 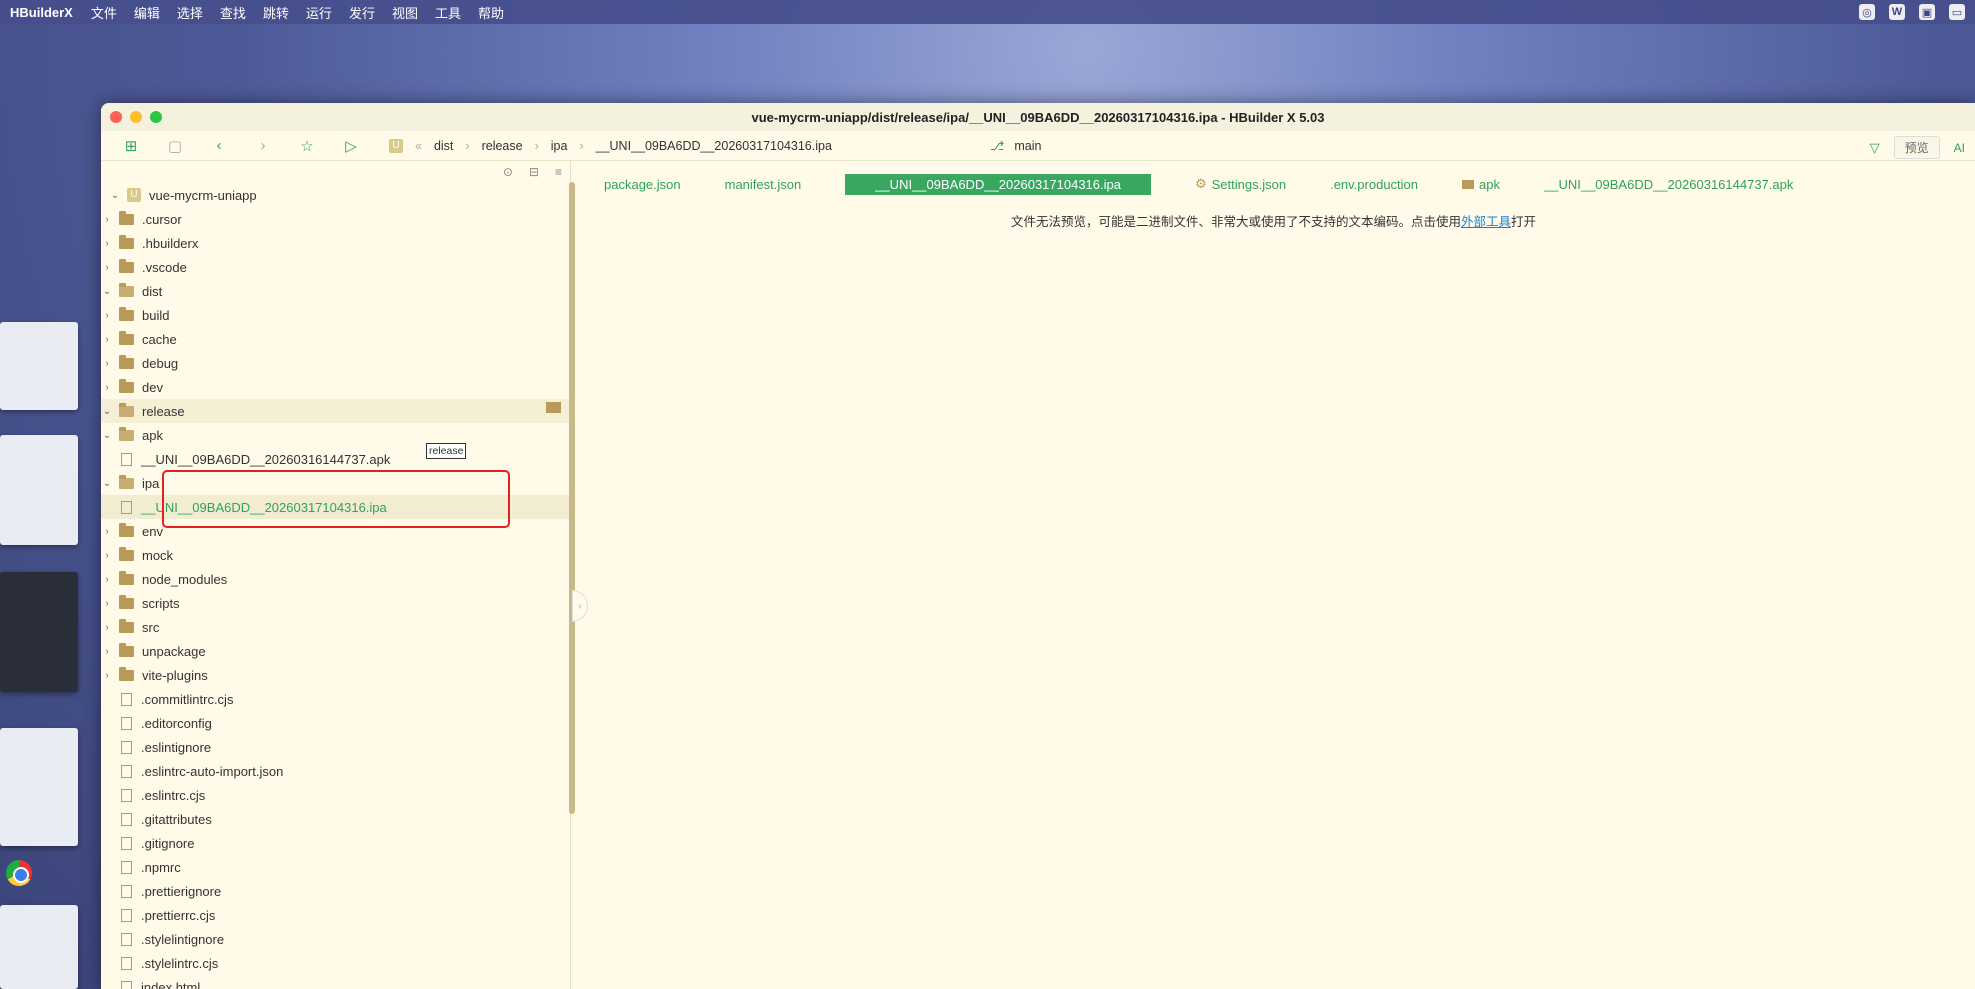 What do you see at coordinates (362, 12) in the screenshot?
I see `menu-publish: 发行` at bounding box center [362, 12].